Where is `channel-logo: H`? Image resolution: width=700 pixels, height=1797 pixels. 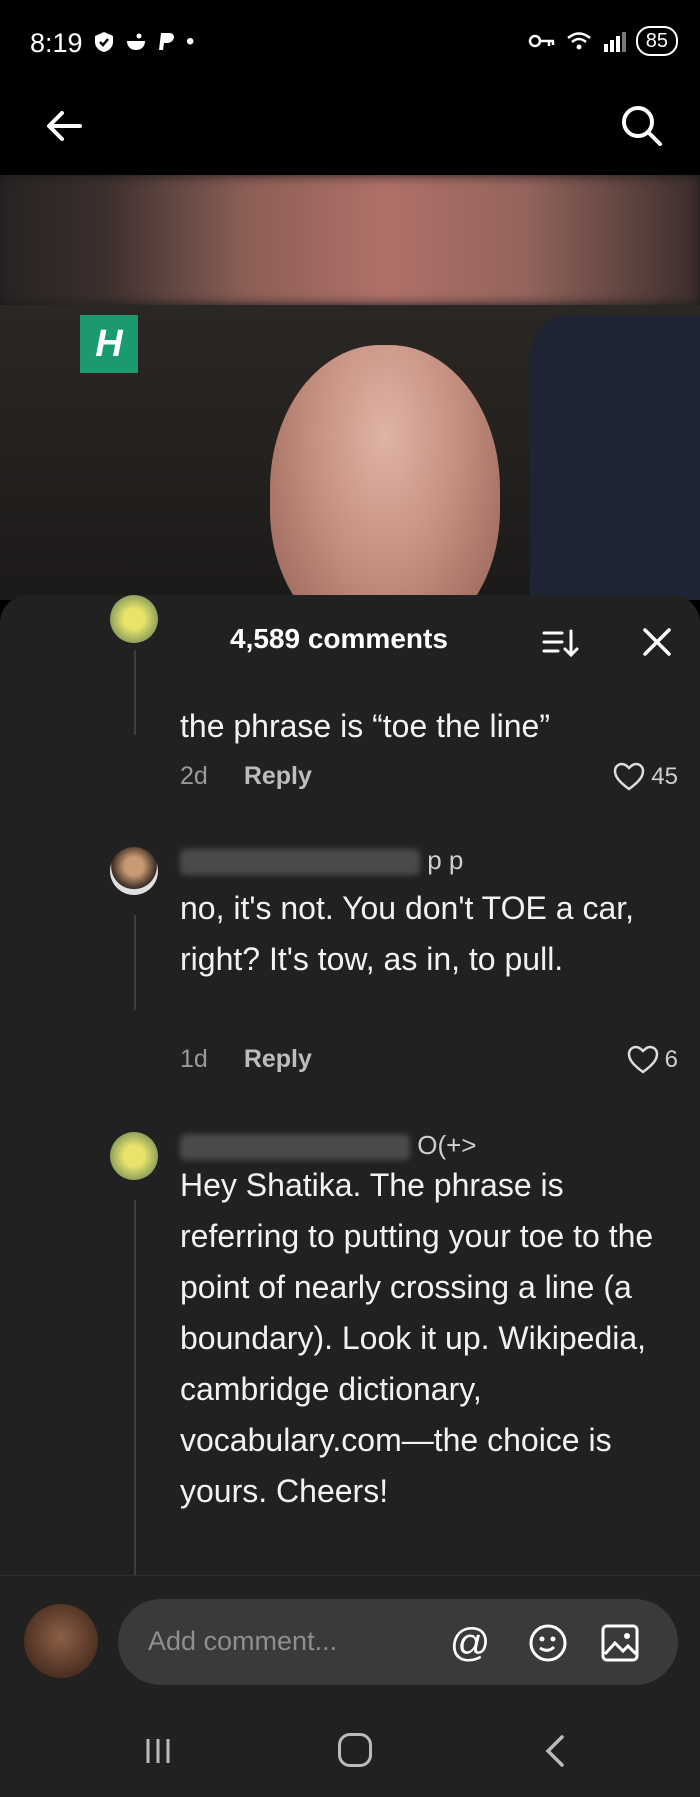
channel-logo: H is located at coordinates (109, 344).